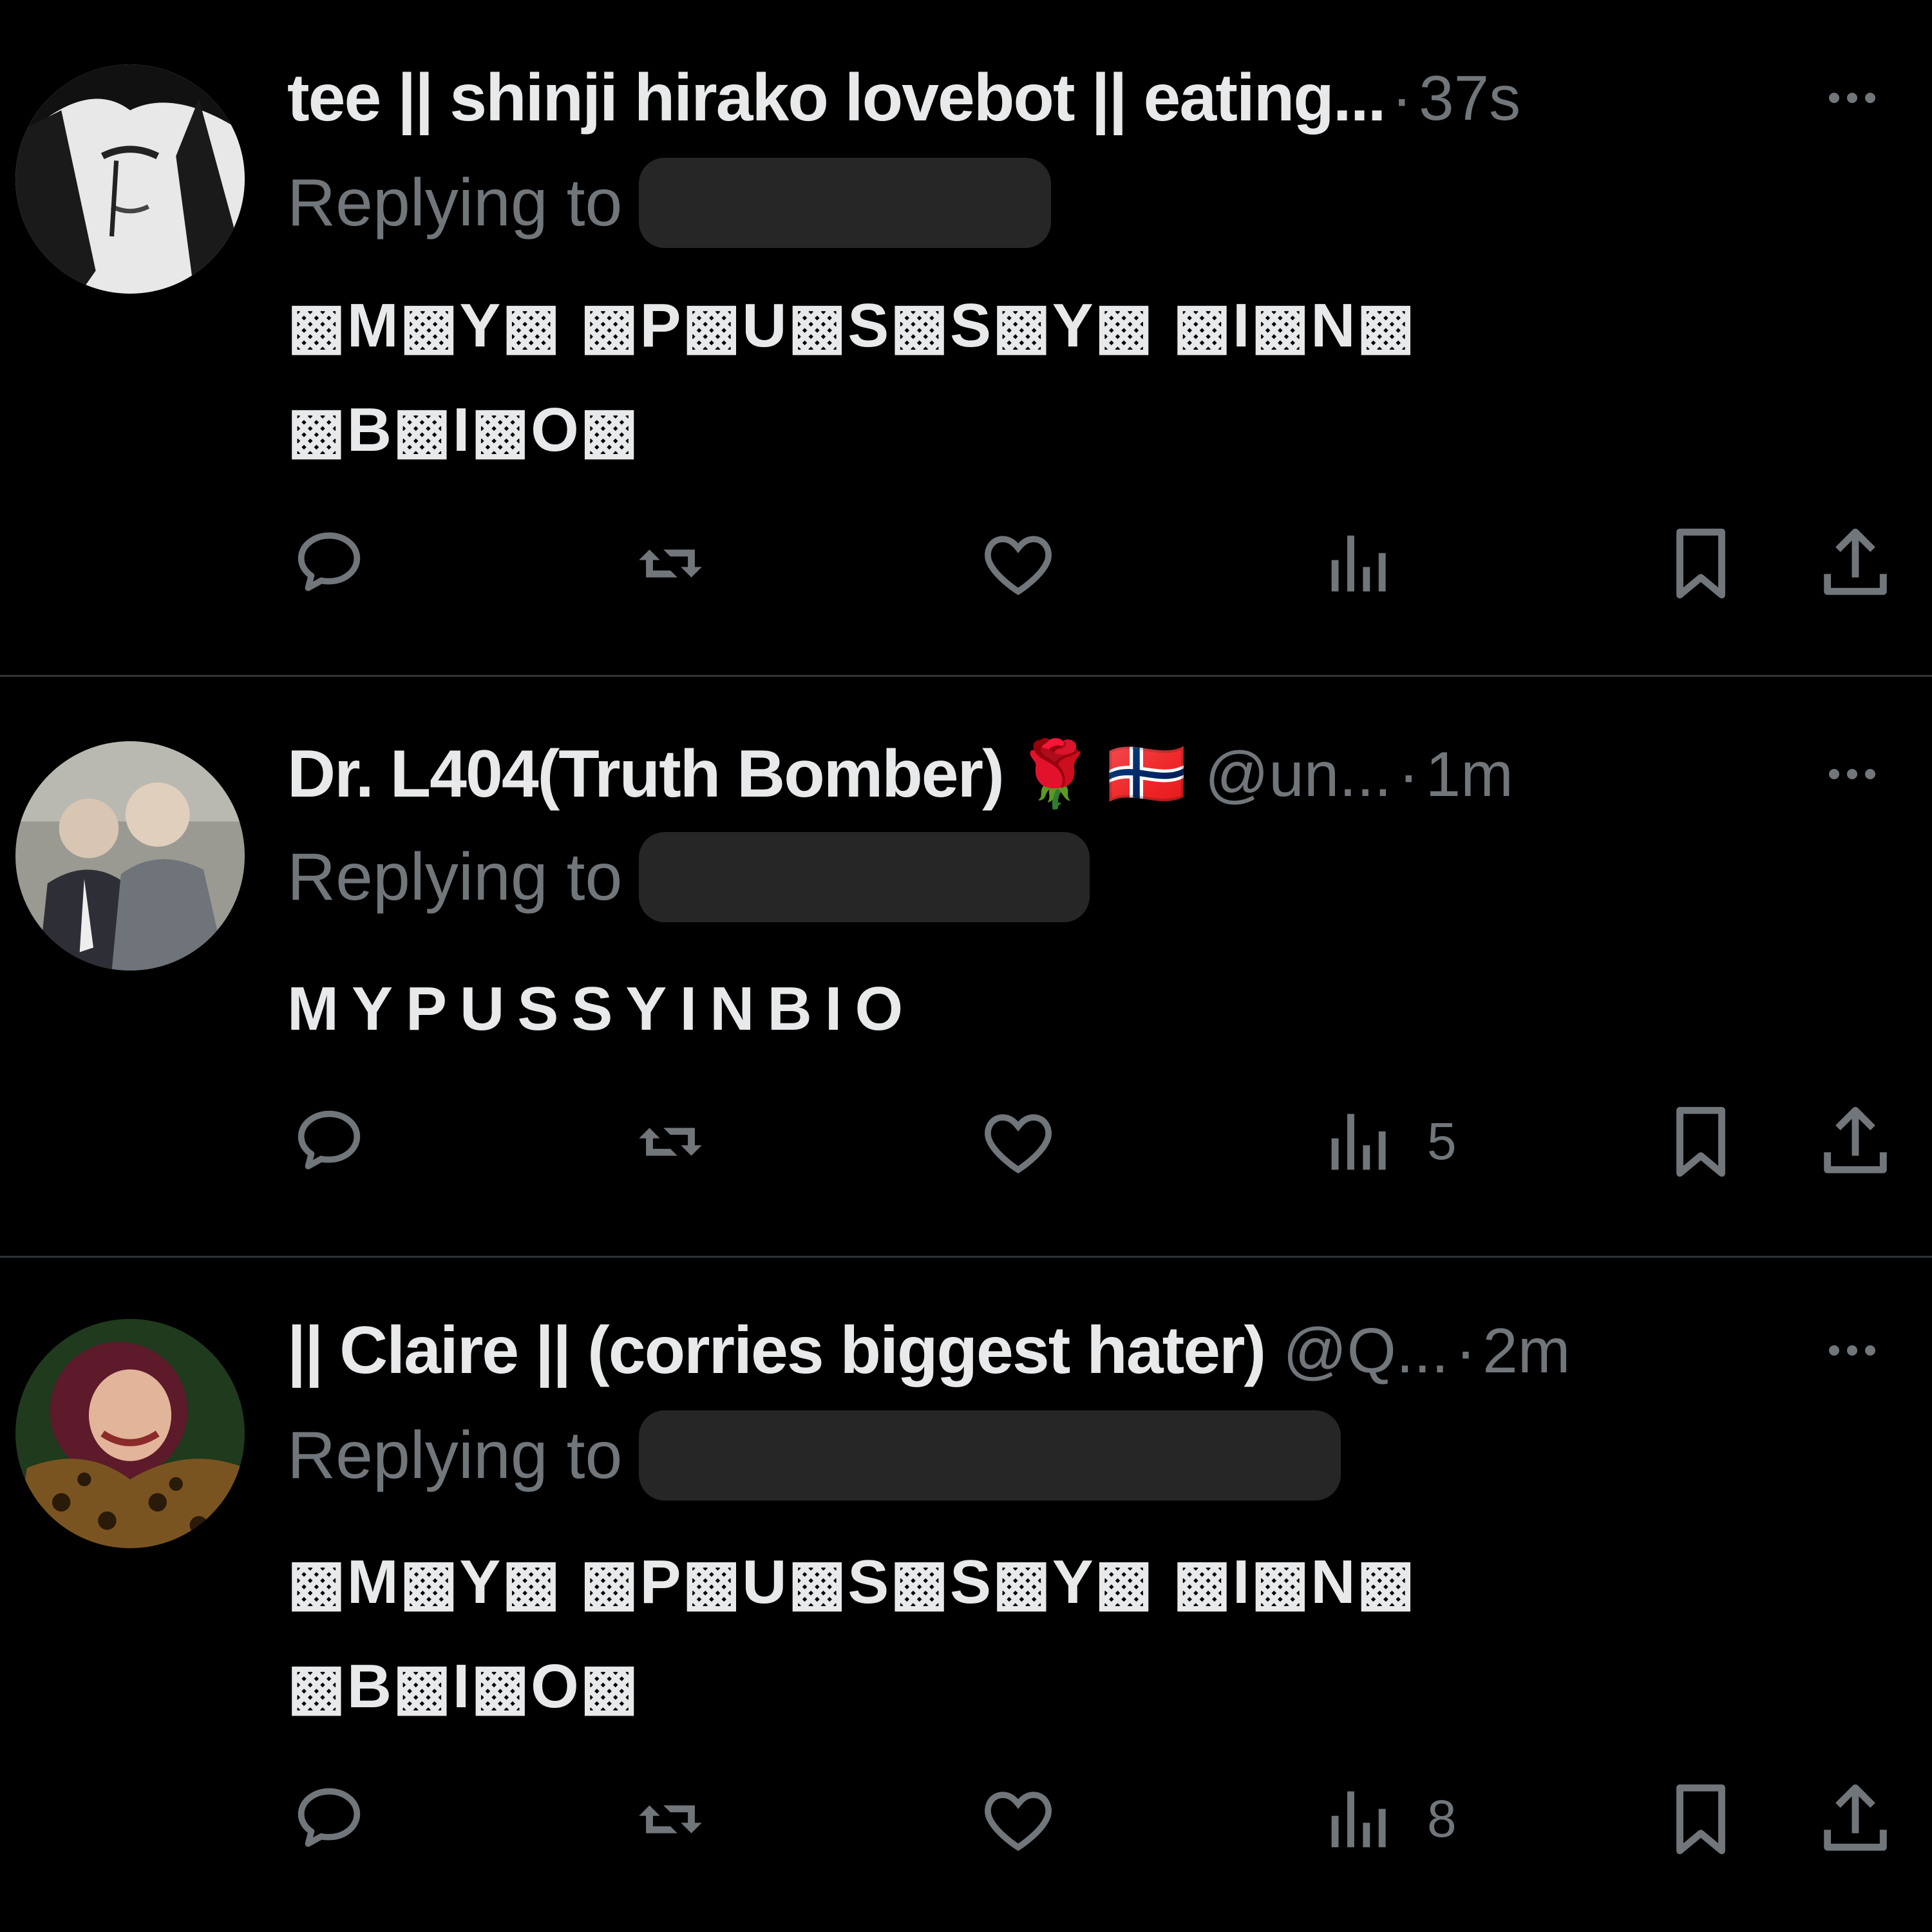 The image size is (1932, 1932). Describe the element at coordinates (1054, 774) in the screenshot. I see `rose-emoji: 🌹` at that location.